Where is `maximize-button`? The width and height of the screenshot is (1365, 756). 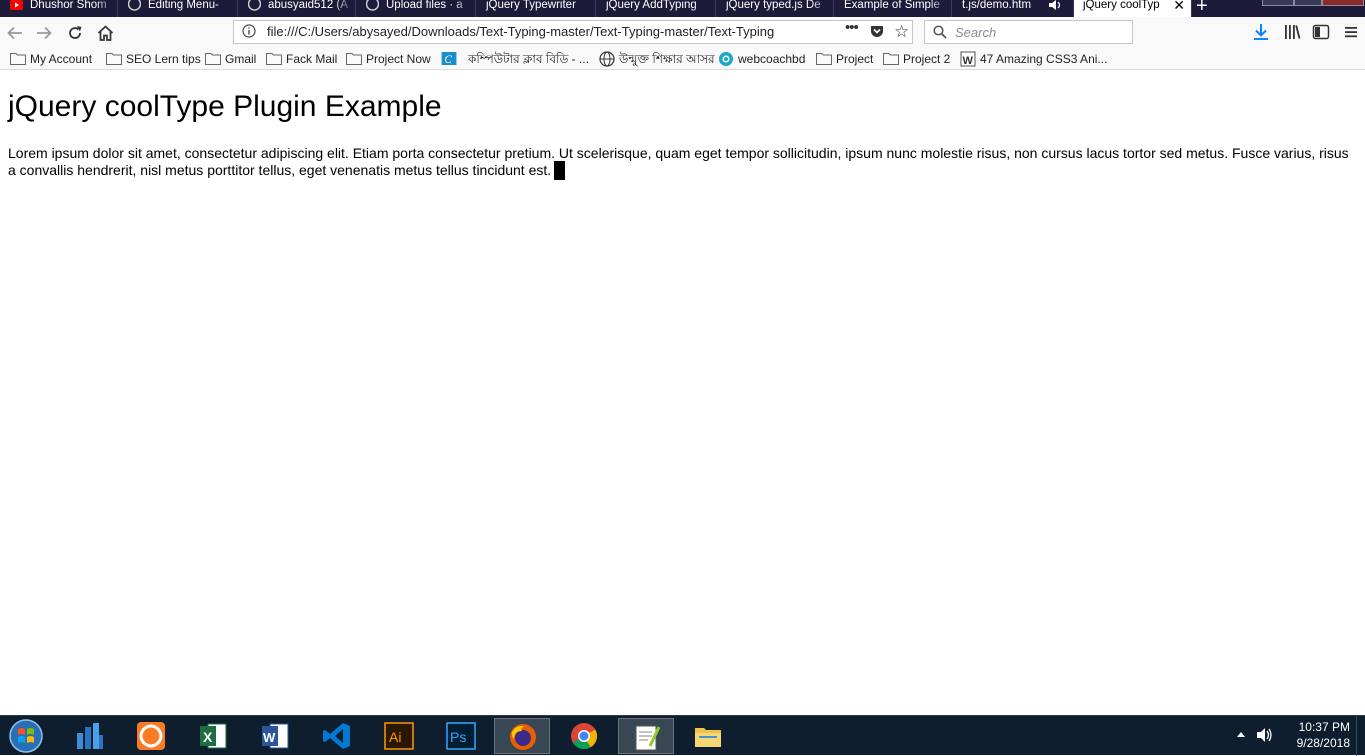
maximize-button is located at coordinates (1308, 3).